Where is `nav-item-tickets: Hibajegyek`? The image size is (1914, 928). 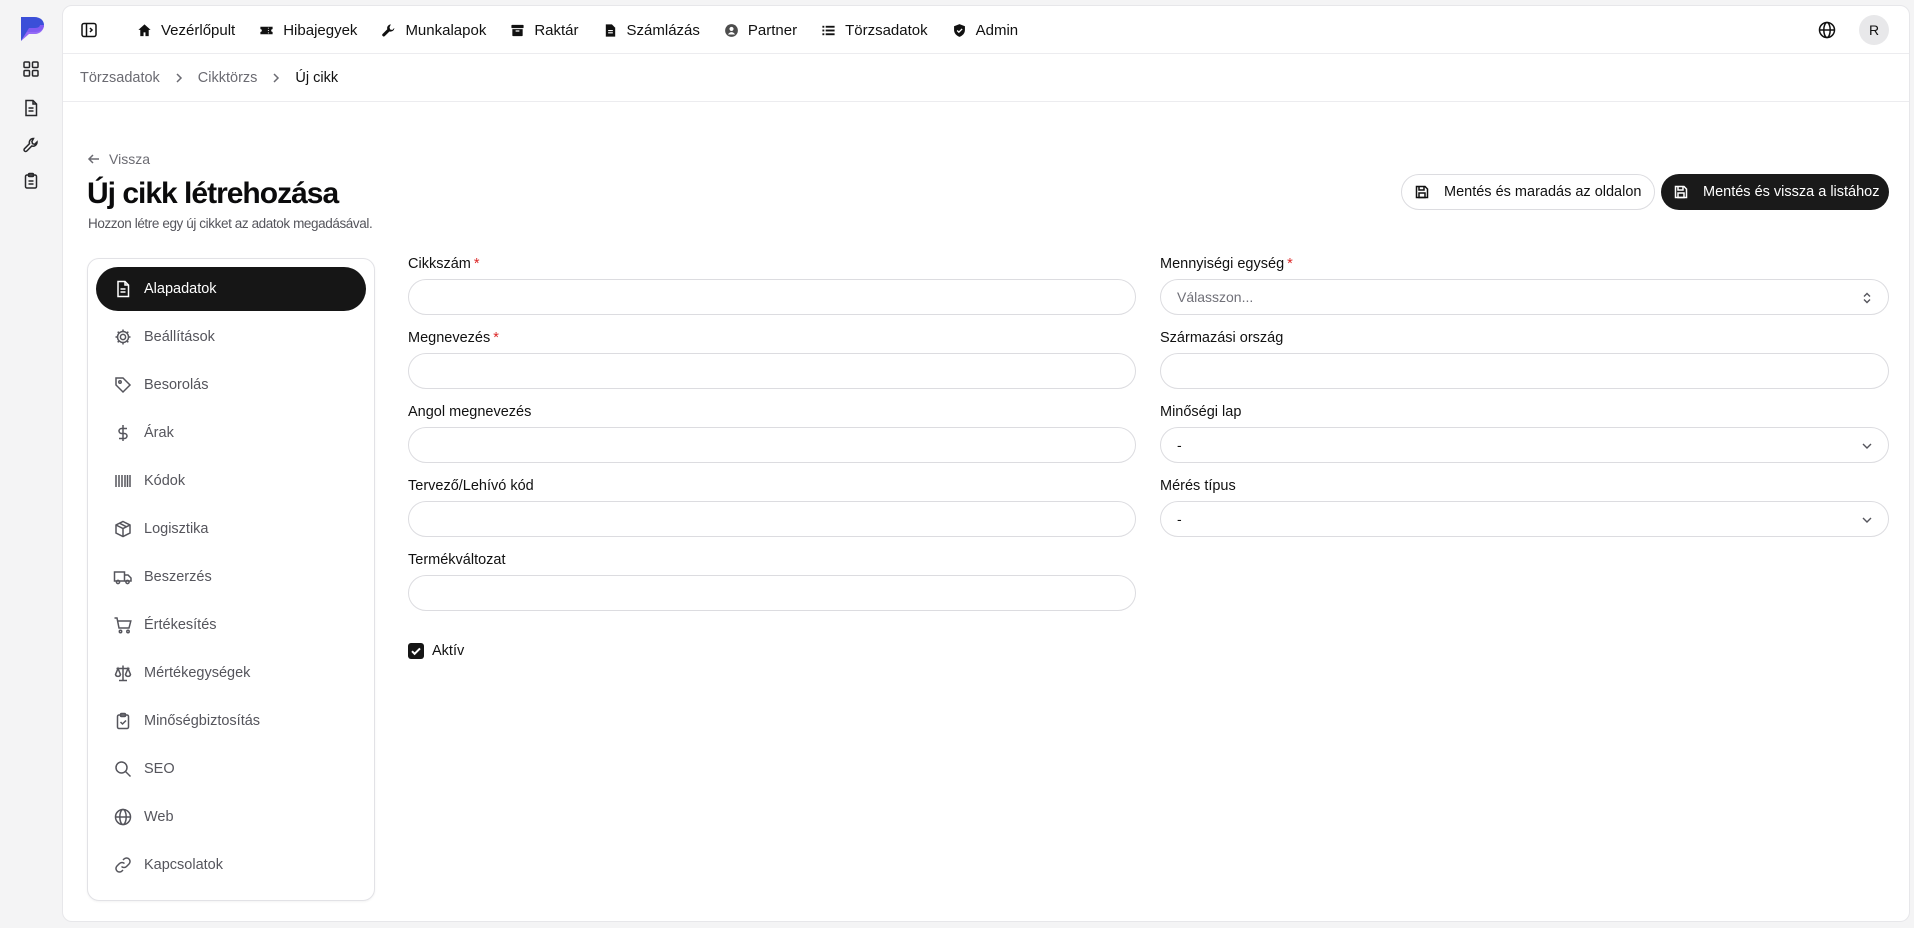 nav-item-tickets: Hibajegyek is located at coordinates (308, 30).